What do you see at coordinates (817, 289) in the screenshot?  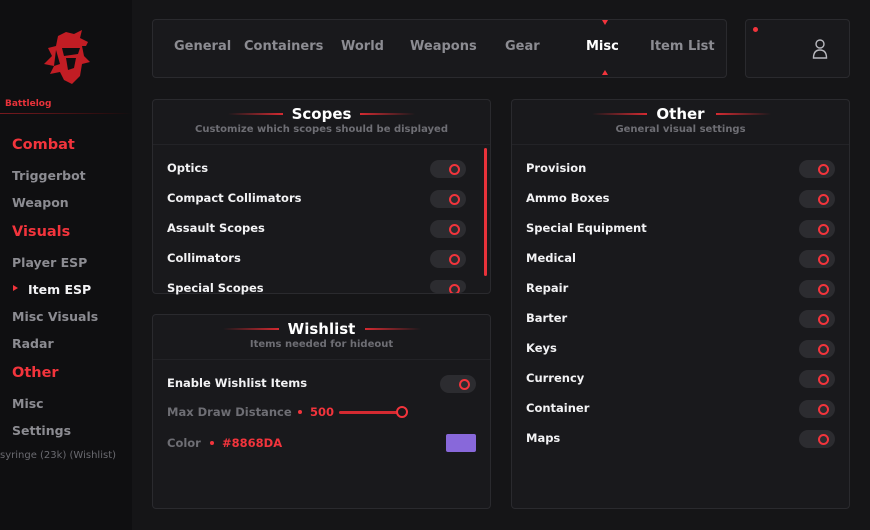 I see `other-repair-toggle` at bounding box center [817, 289].